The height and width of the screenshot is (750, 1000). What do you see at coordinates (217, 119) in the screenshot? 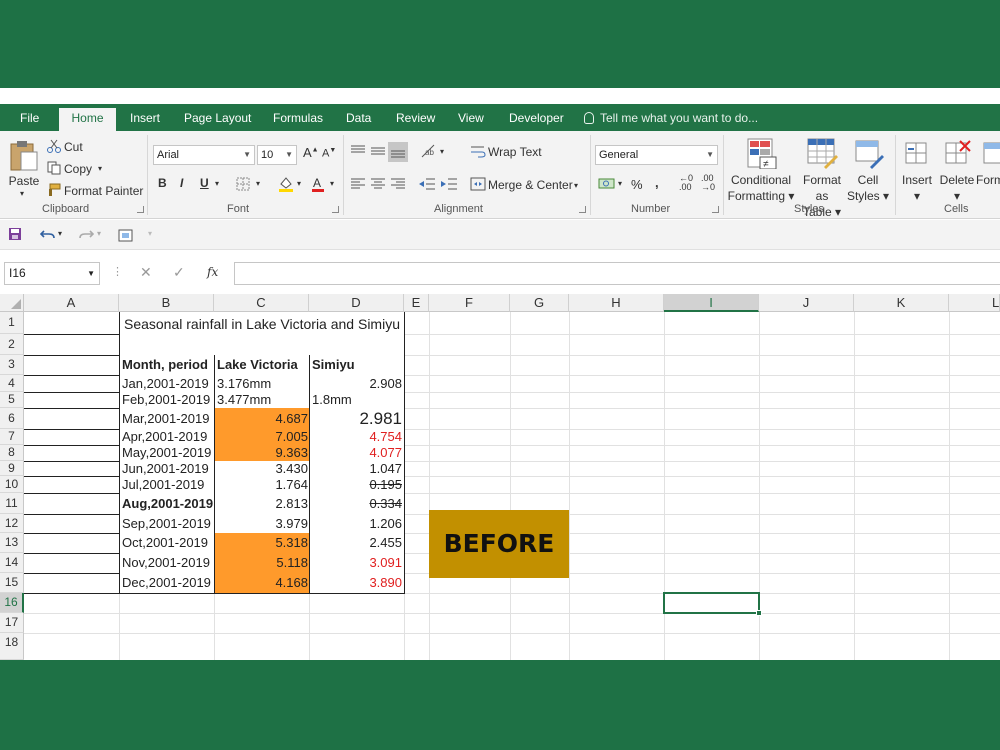
I see `tab-page-layout: Page Layout` at bounding box center [217, 119].